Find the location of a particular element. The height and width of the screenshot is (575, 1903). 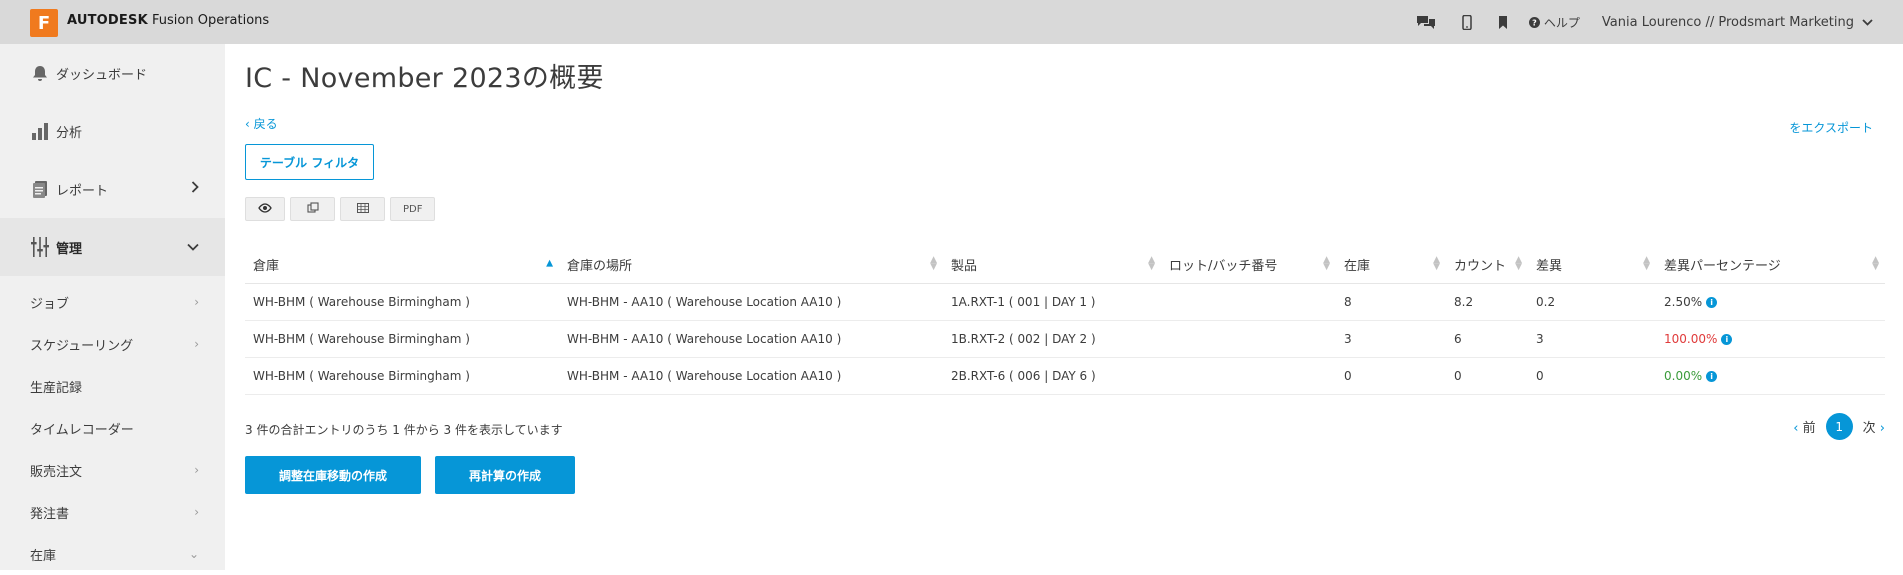

page-title: IC - November 2023の概要 is located at coordinates (424, 78).